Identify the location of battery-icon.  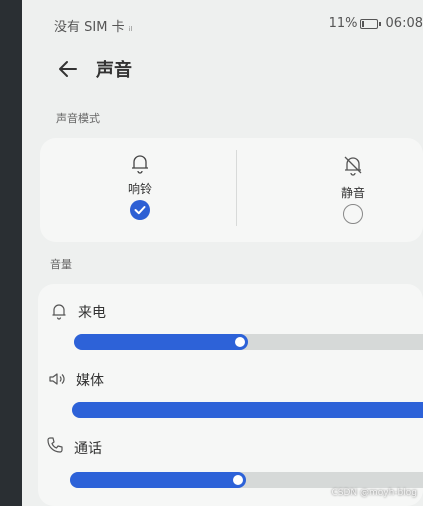
(370, 23).